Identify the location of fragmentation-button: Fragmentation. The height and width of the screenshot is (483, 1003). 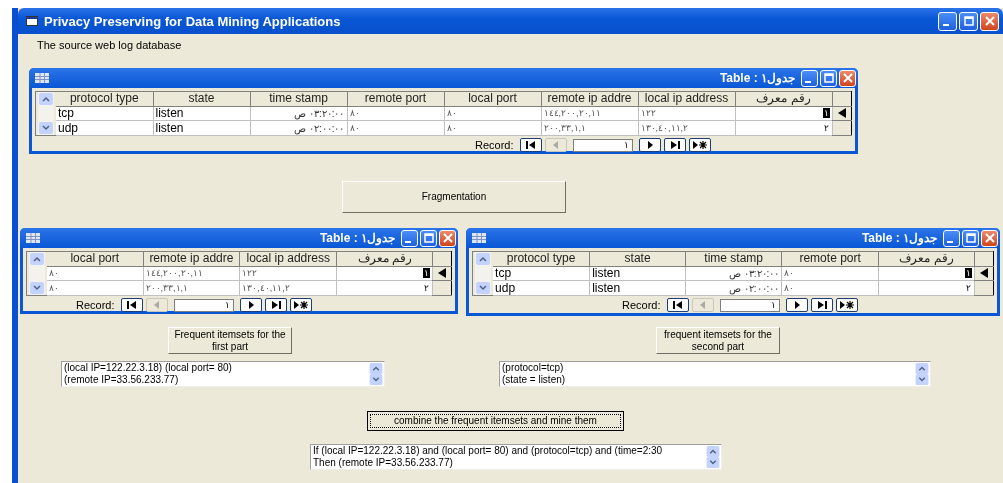
(454, 197).